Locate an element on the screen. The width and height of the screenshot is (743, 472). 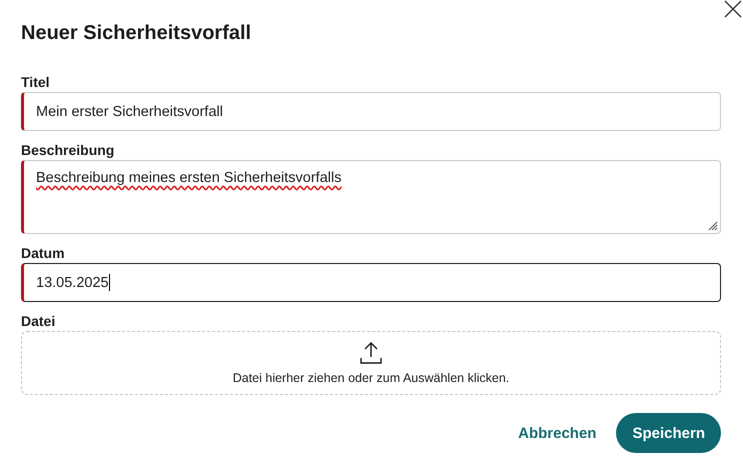
close-icon is located at coordinates (733, 9).